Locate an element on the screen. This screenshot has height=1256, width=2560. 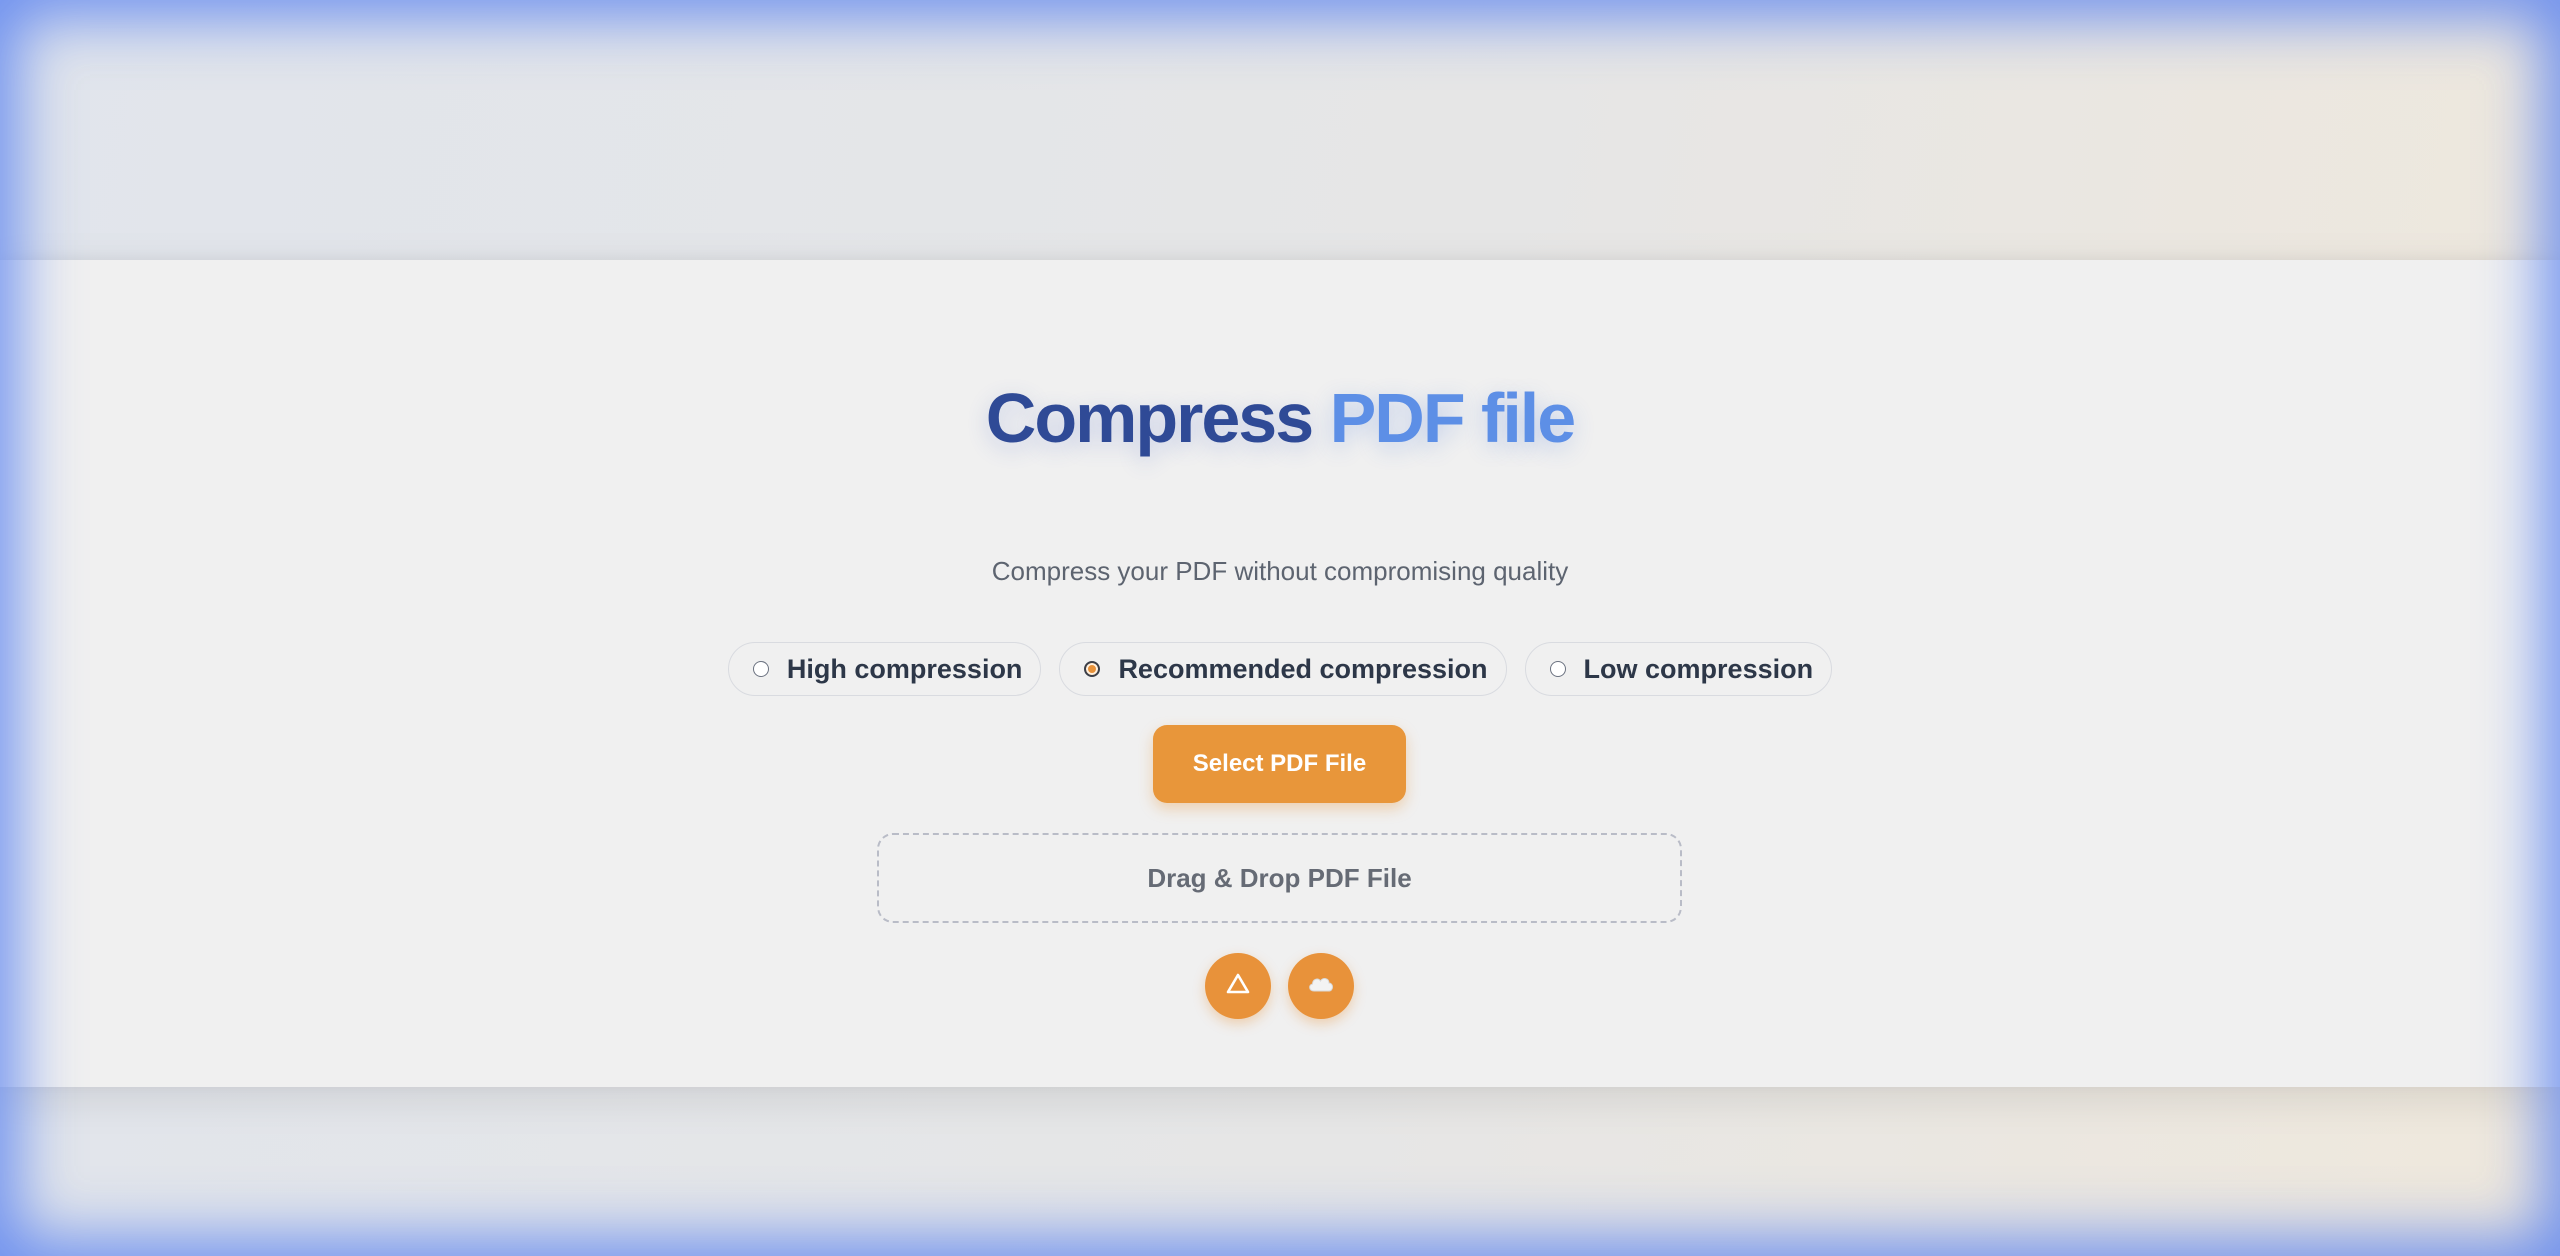
option-recommended-compression: Recommended compression is located at coordinates (1283, 669).